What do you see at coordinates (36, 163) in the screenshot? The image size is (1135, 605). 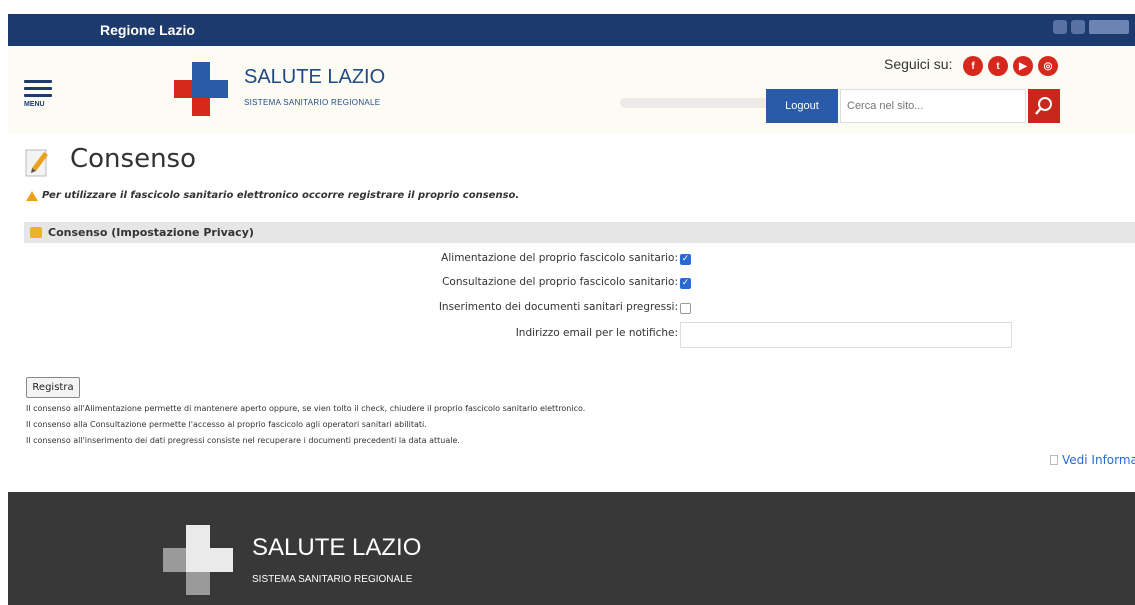 I see `consent-document-icon` at bounding box center [36, 163].